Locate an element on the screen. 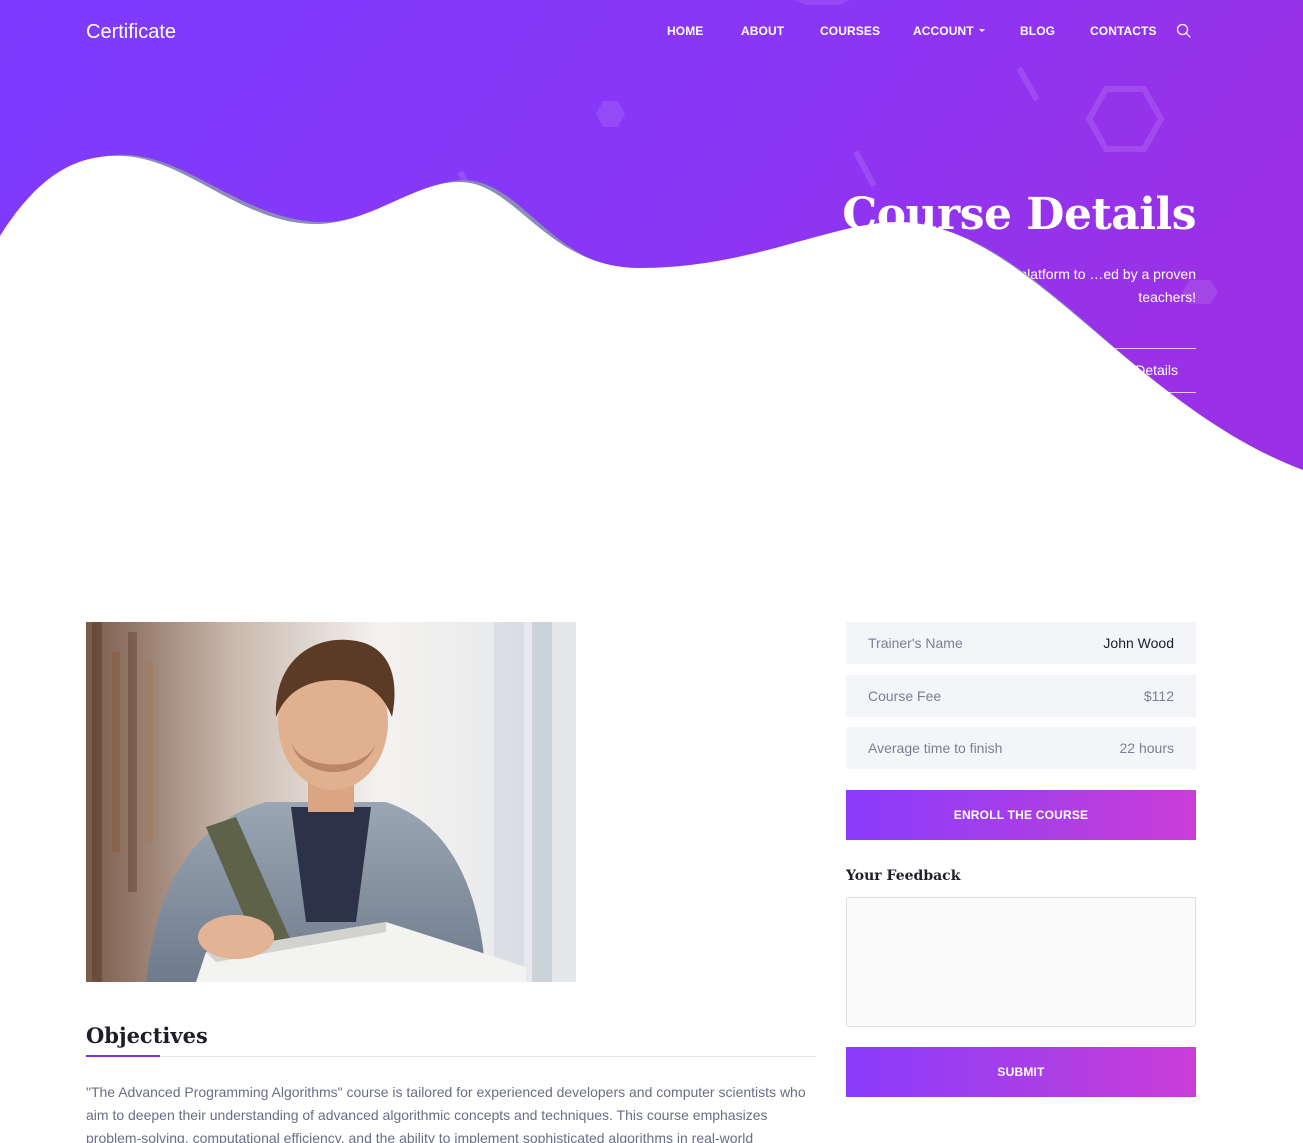 This screenshot has width=1303, height=1143. feedback-textarea is located at coordinates (1021, 962).